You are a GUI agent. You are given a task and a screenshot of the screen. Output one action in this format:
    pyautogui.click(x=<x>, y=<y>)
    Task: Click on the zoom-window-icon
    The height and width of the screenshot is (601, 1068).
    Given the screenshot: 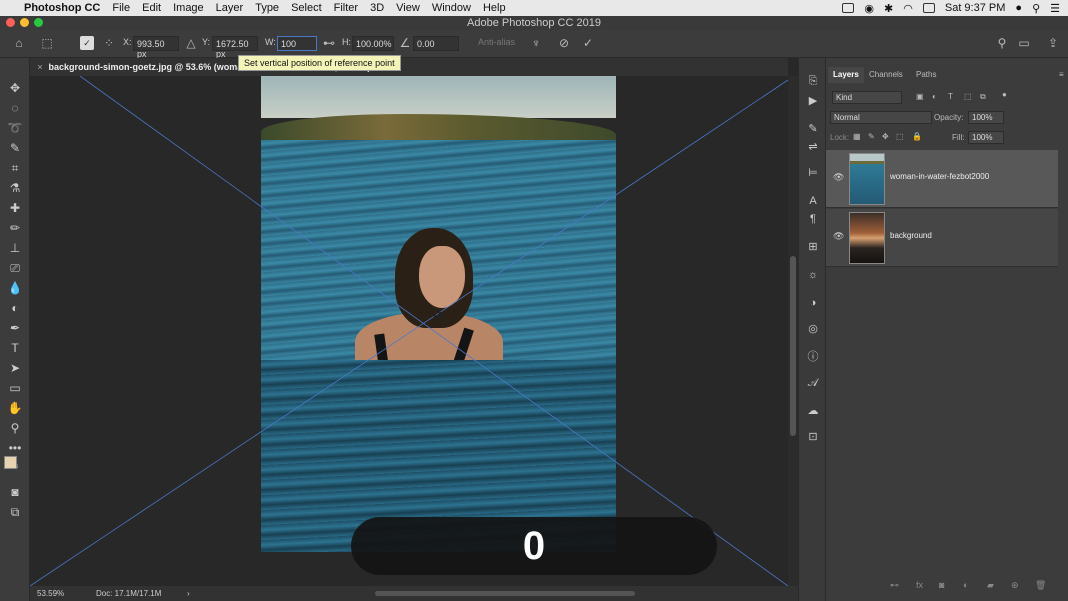 What is the action you would take?
    pyautogui.click(x=38, y=22)
    